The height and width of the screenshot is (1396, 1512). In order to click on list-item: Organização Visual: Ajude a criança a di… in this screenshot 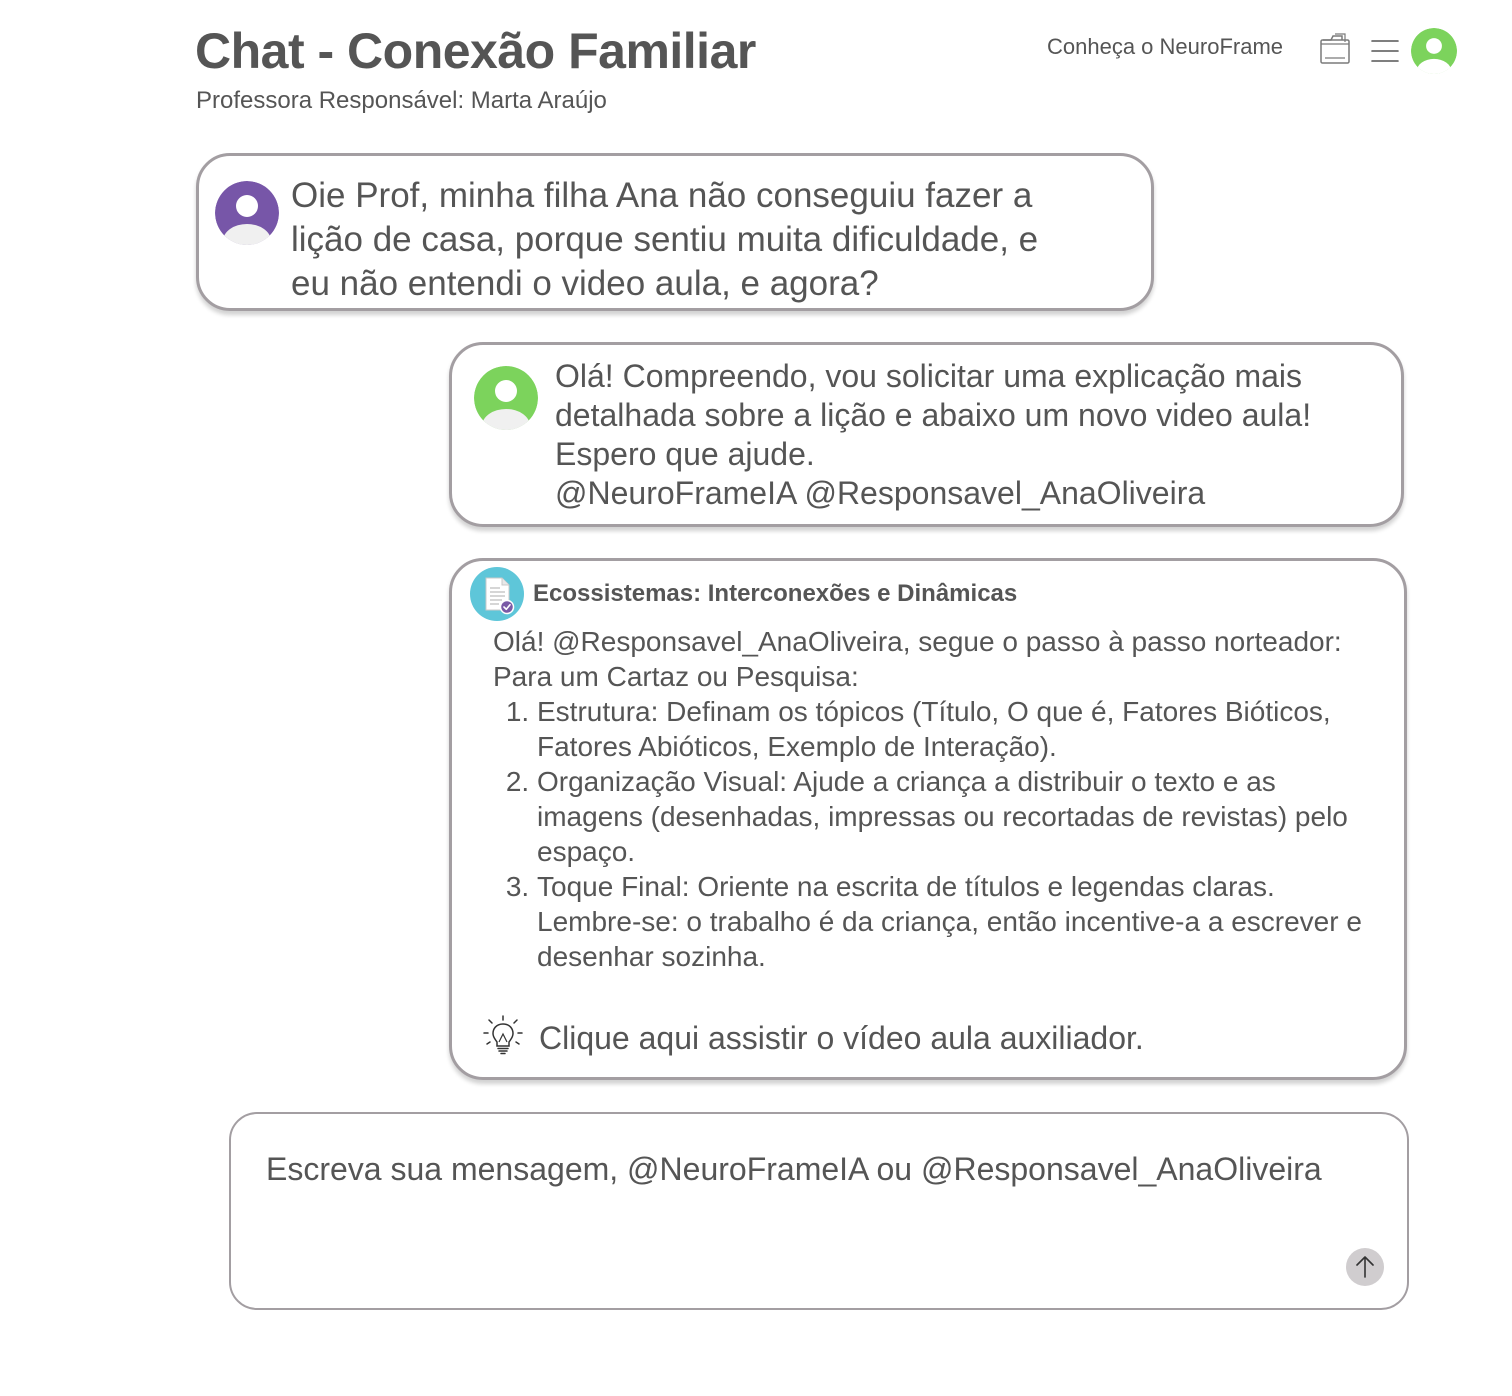, I will do `click(955, 816)`.